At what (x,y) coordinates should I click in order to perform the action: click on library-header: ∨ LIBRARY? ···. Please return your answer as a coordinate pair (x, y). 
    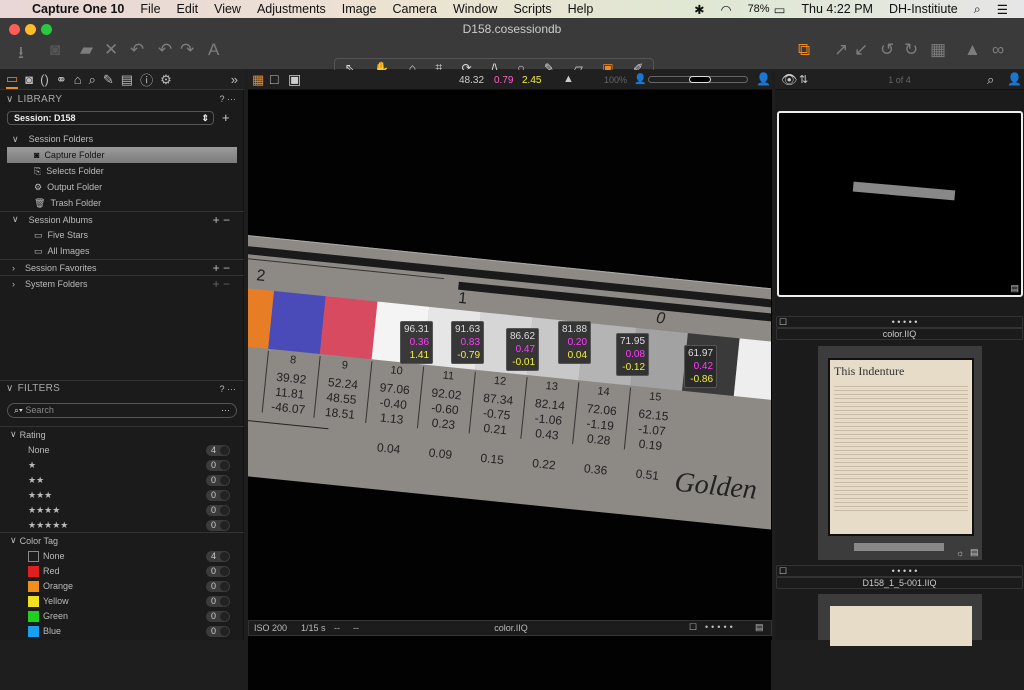
    Looking at the image, I should click on (122, 99).